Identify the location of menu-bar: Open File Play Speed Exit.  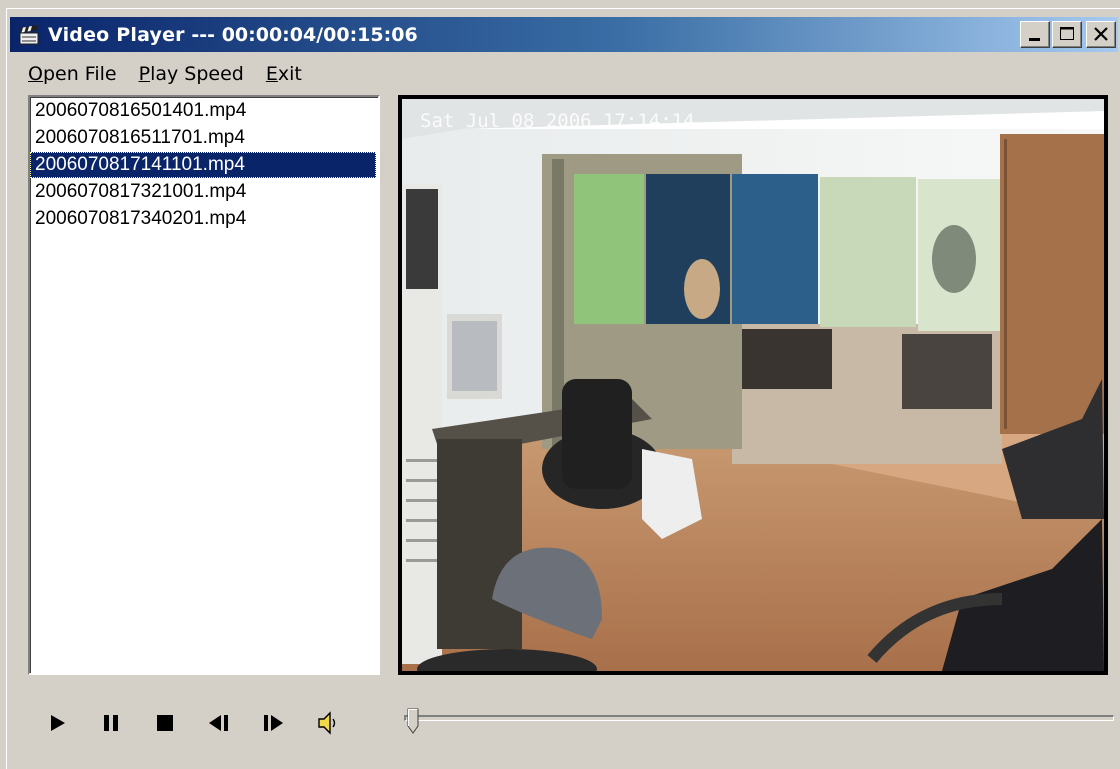
(176, 74).